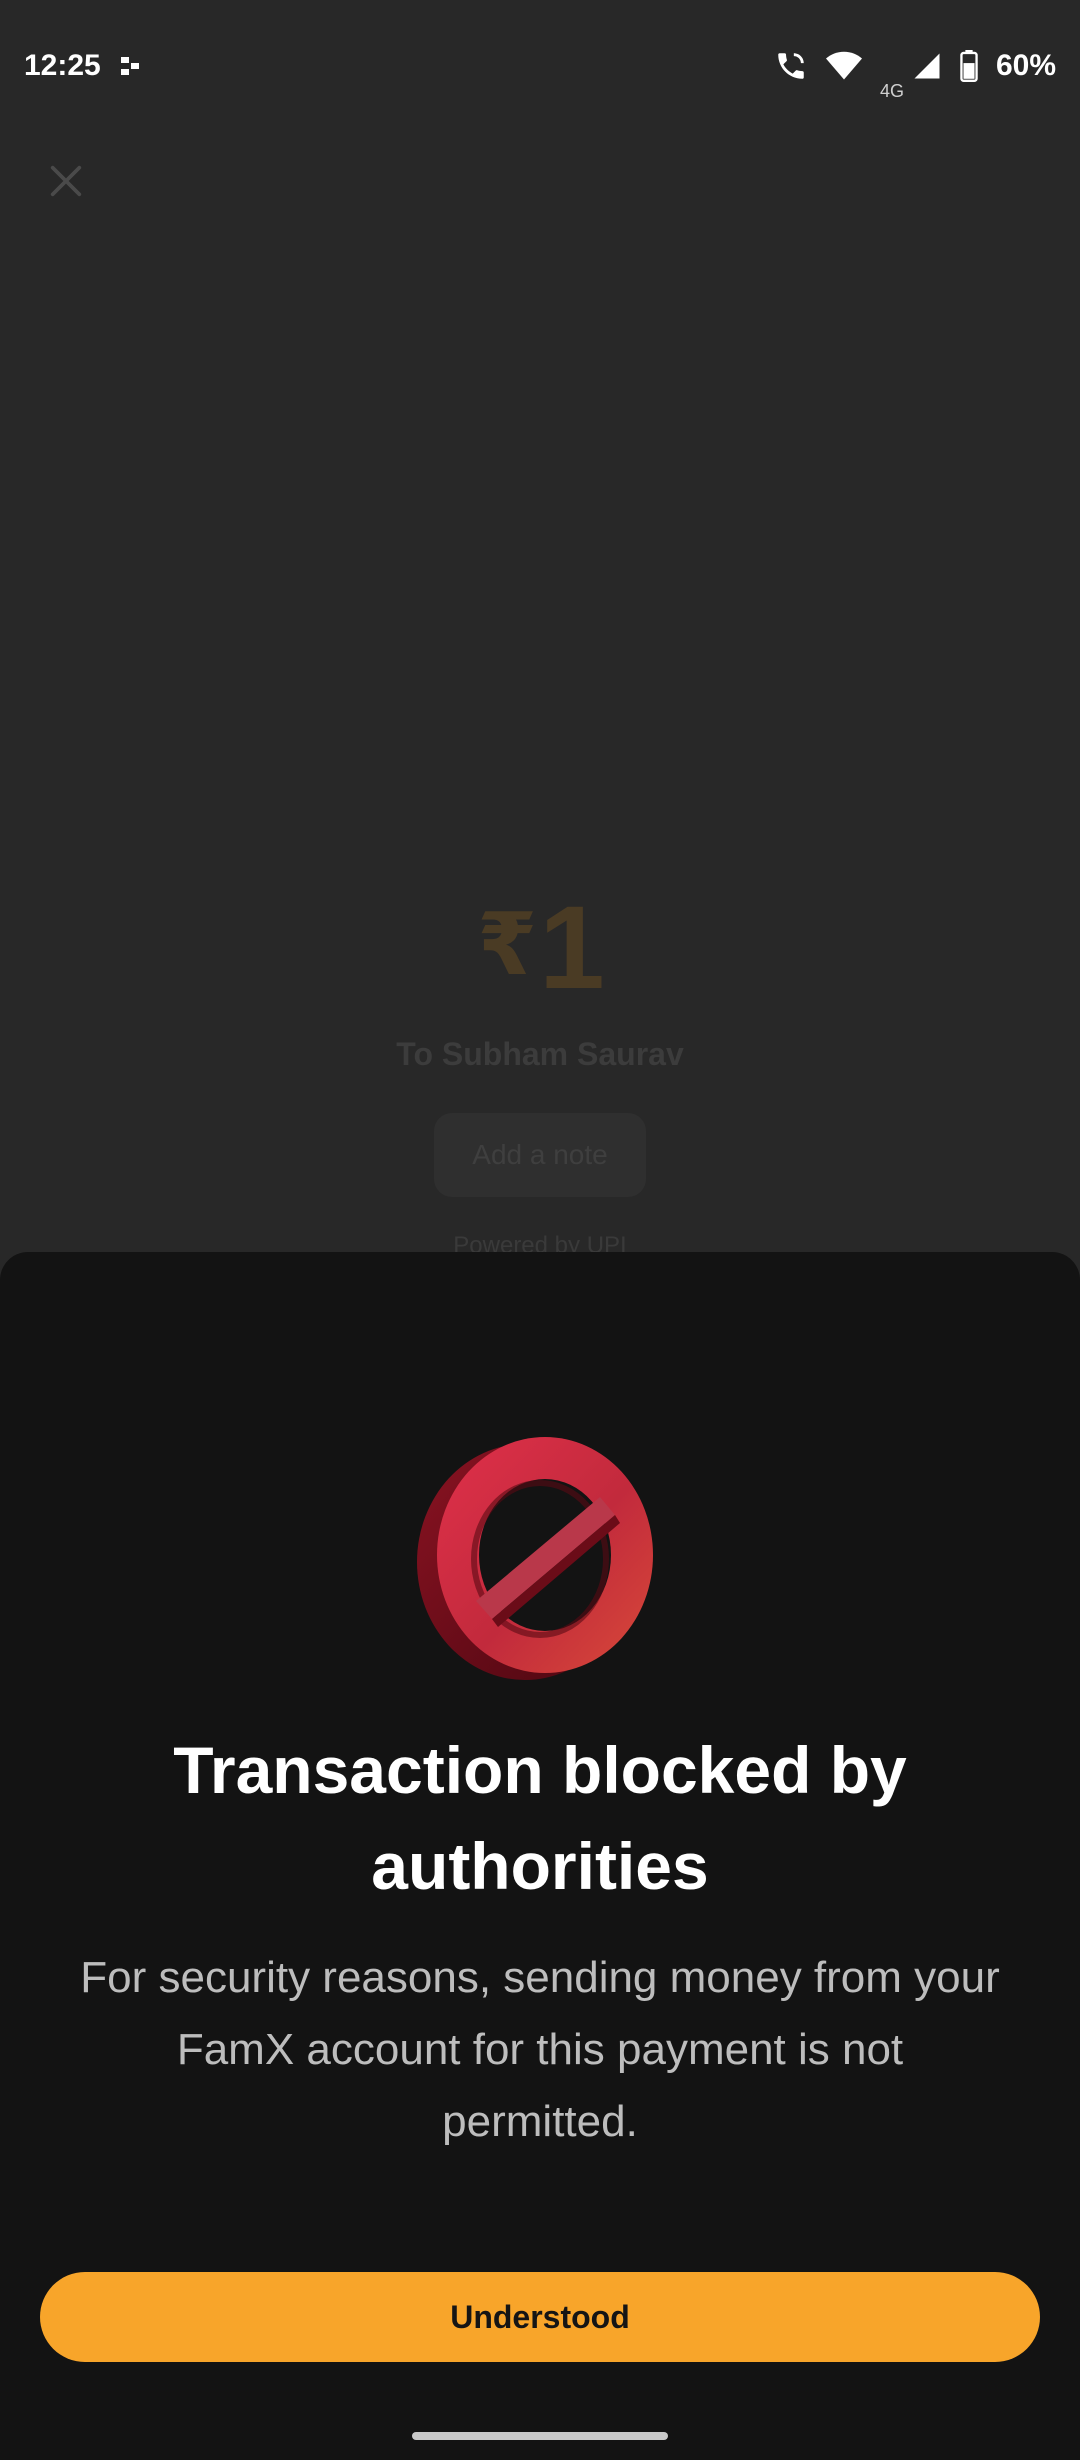  I want to click on sheet-title: Transaction blocked by authorities, so click(540, 1818).